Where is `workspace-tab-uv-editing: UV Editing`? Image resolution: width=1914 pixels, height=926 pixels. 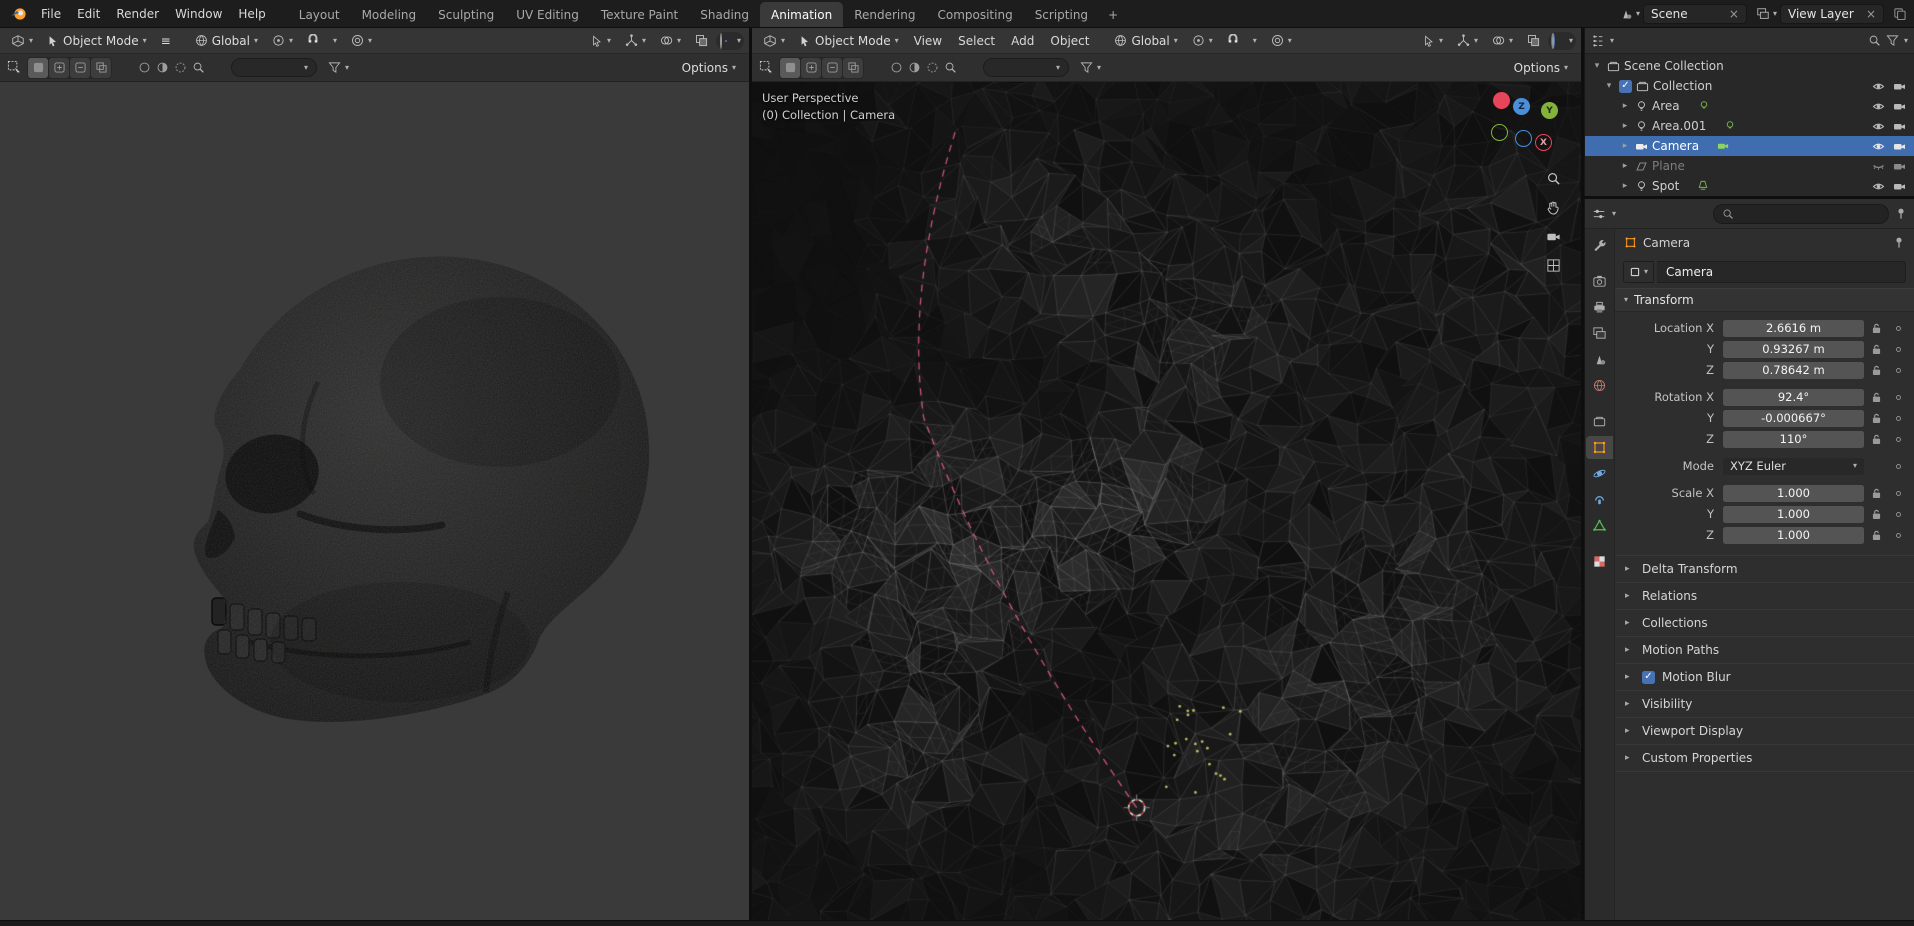 workspace-tab-uv-editing: UV Editing is located at coordinates (547, 14).